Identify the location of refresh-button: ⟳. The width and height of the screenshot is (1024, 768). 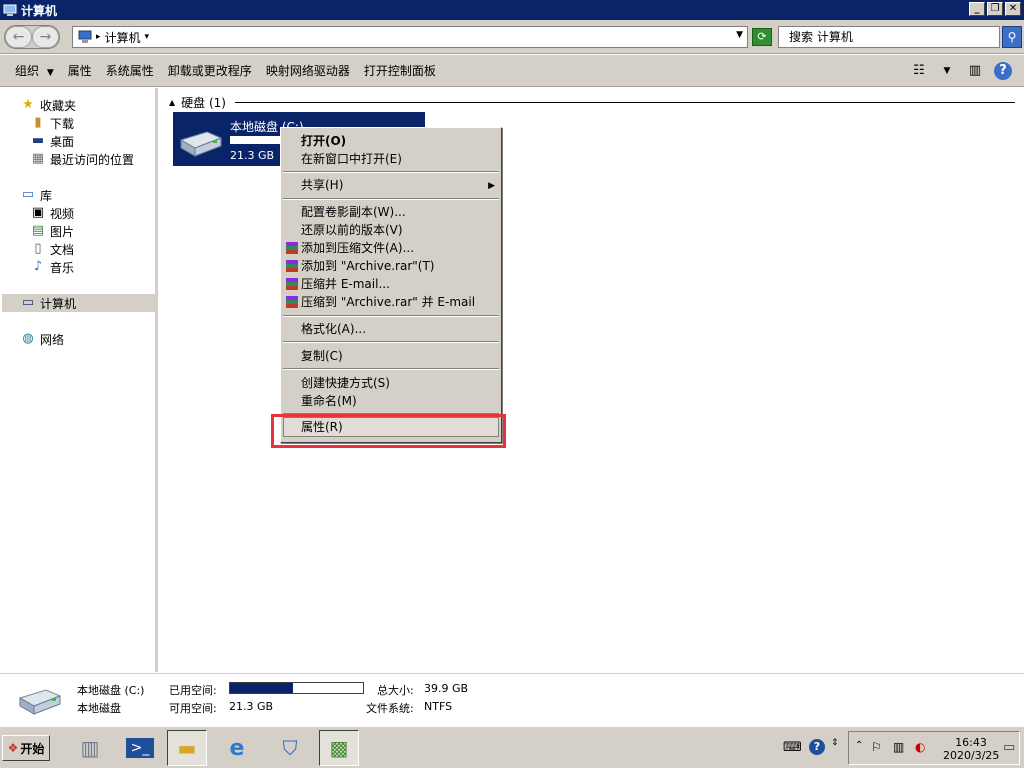
(762, 37).